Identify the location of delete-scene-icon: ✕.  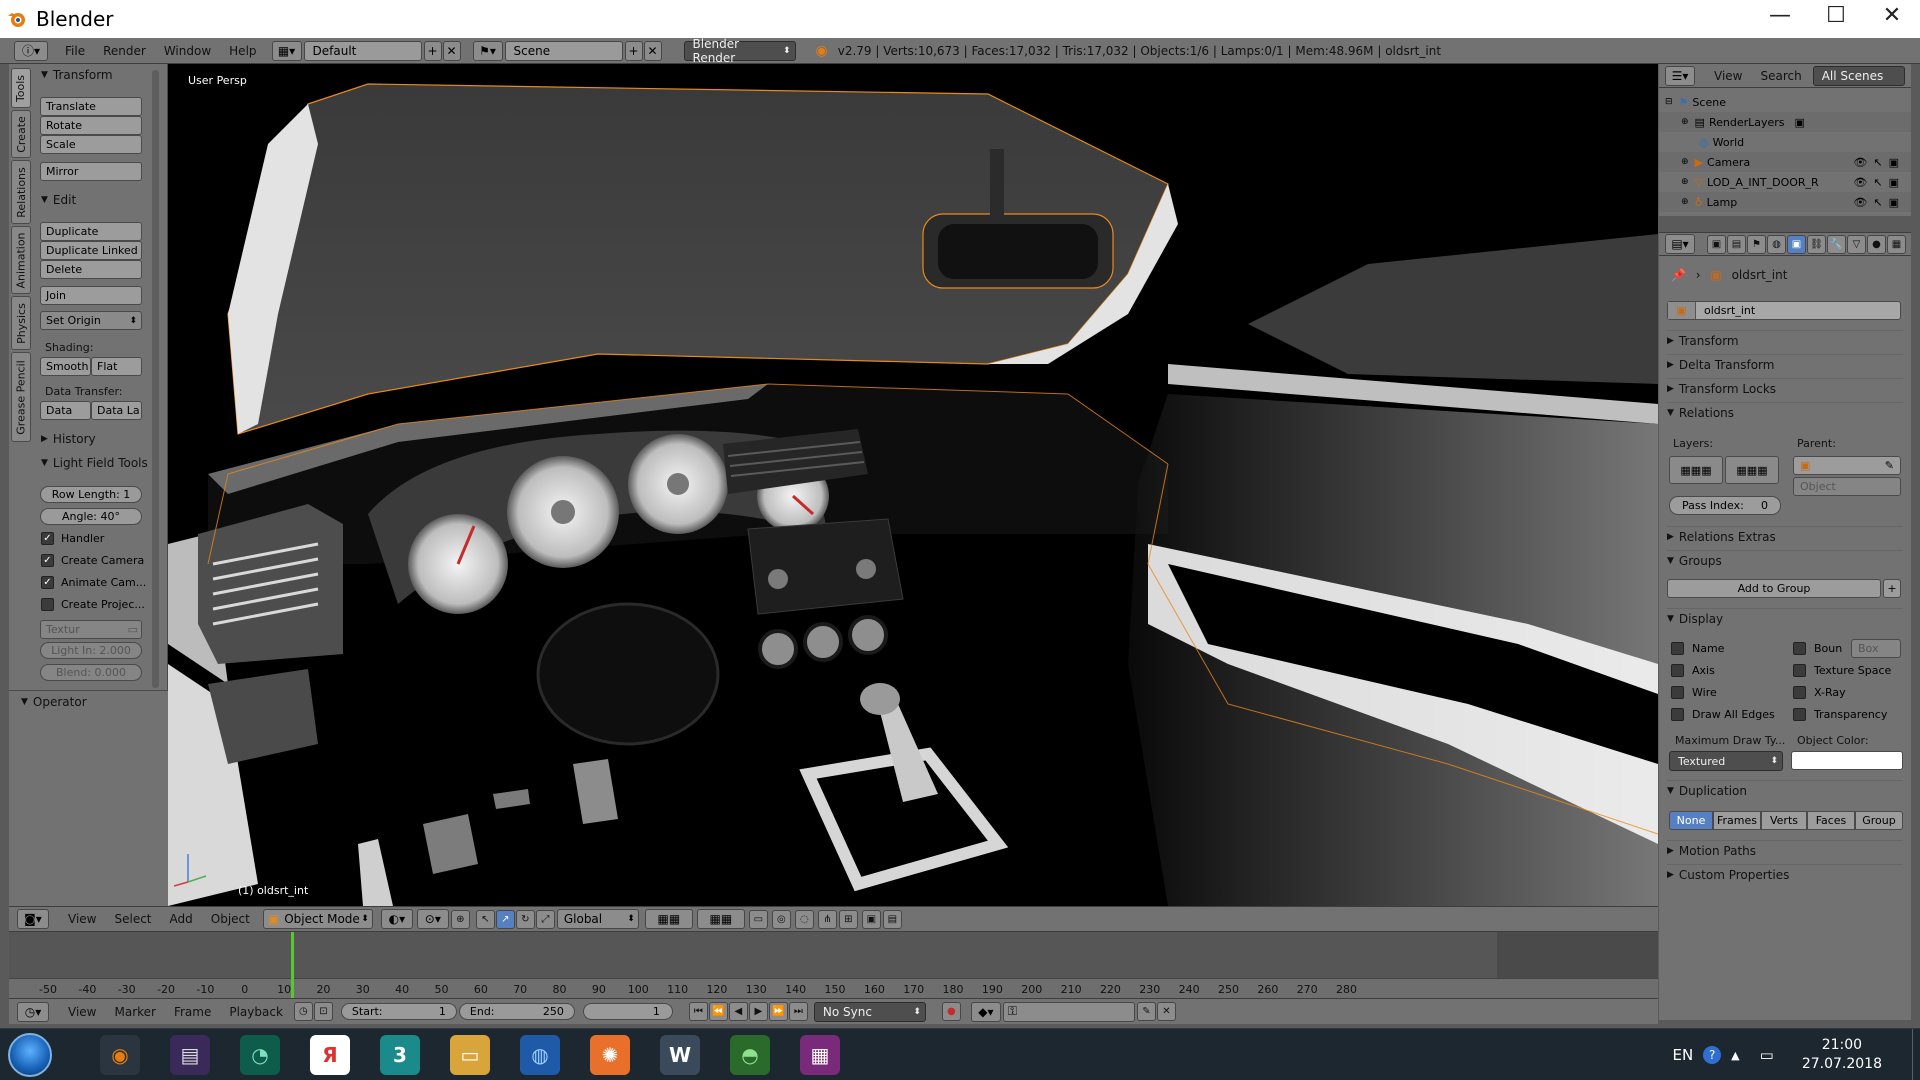
(652, 50).